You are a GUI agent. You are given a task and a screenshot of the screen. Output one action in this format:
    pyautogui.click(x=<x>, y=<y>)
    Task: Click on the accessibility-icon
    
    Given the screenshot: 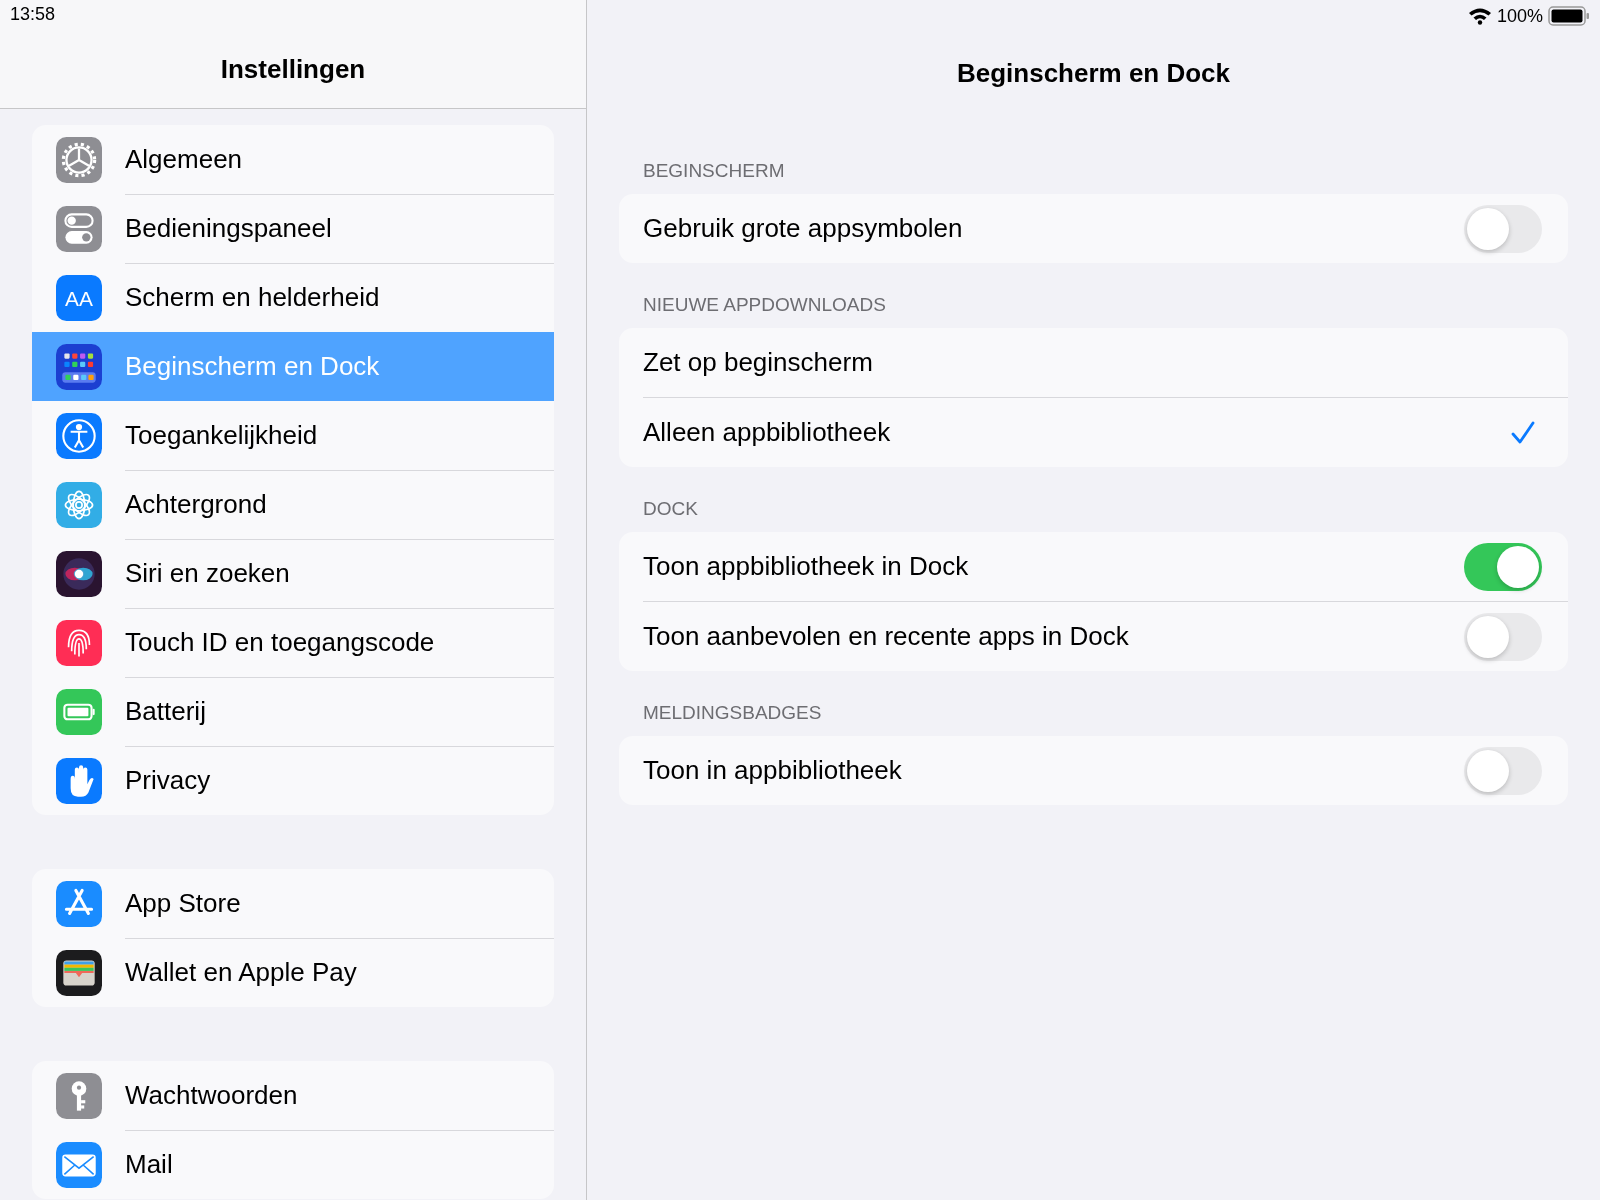 What is the action you would take?
    pyautogui.click(x=79, y=435)
    